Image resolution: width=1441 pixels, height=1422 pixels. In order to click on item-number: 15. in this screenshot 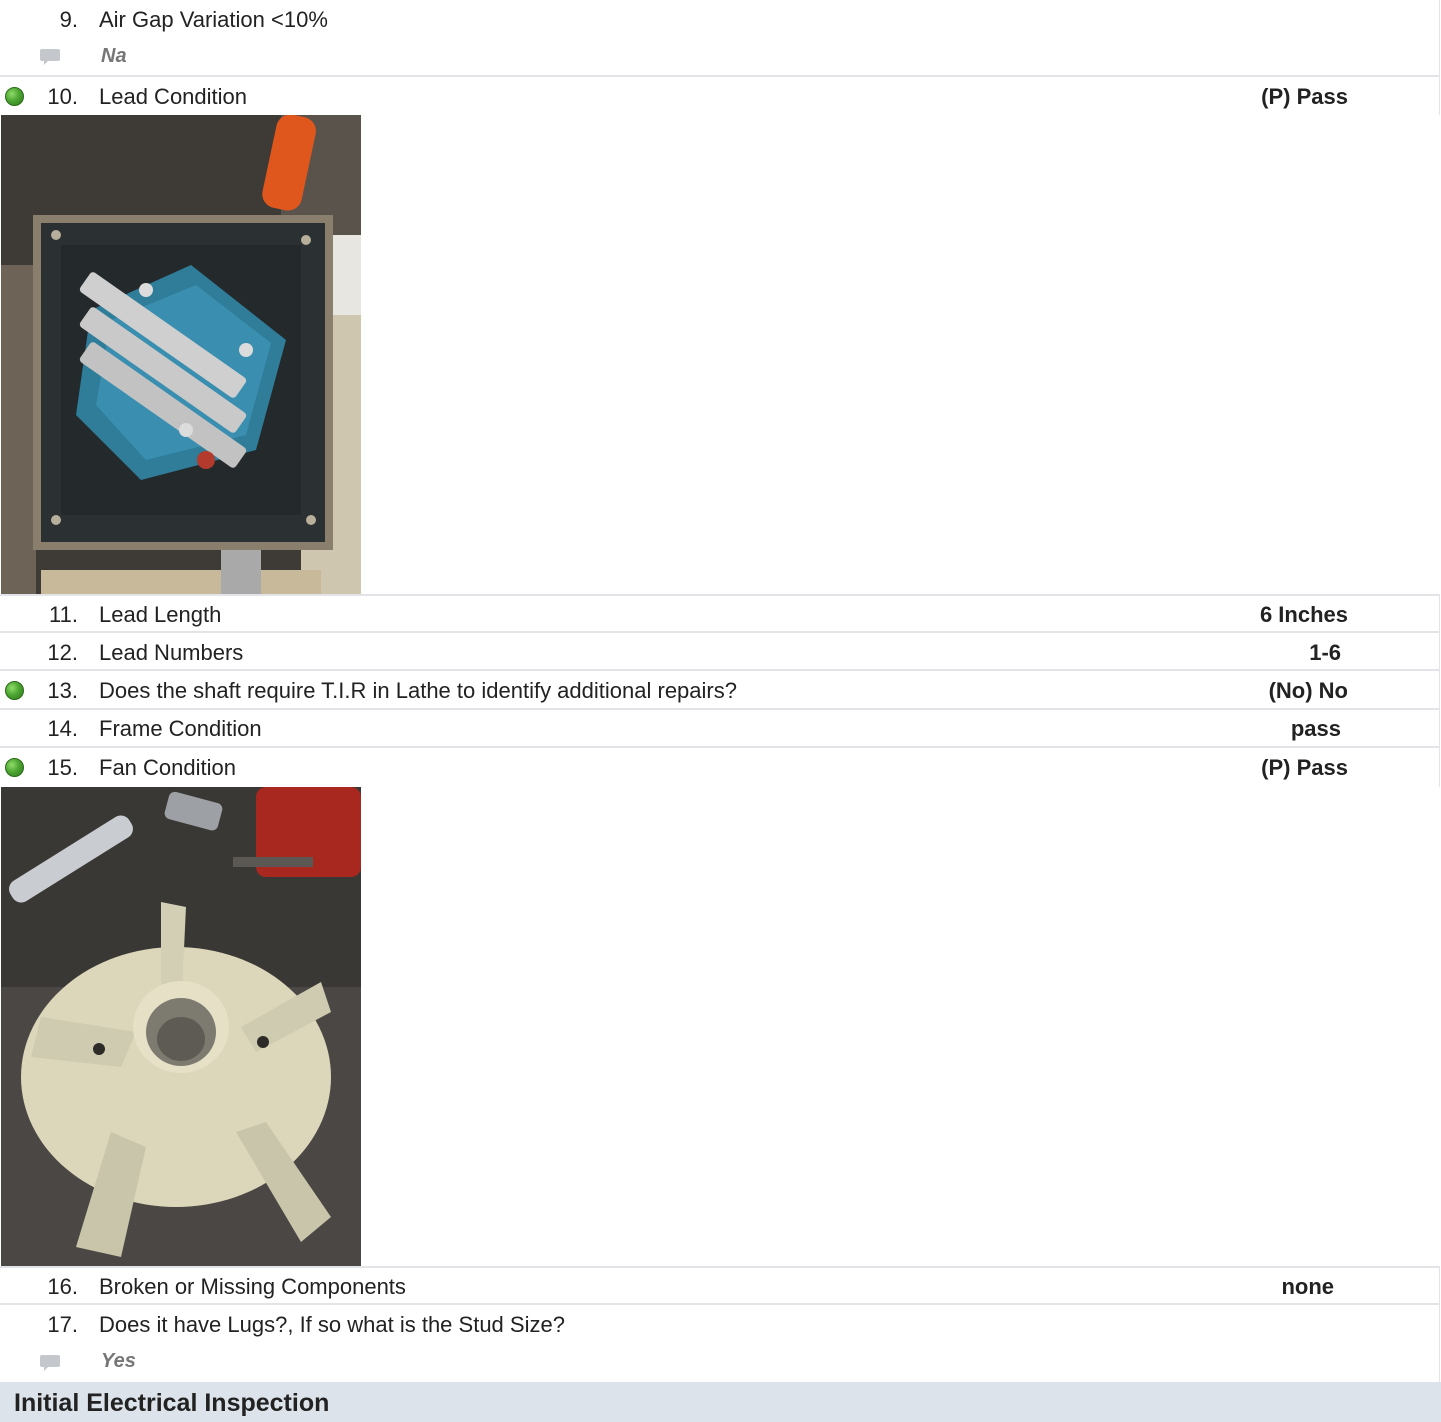, I will do `click(62, 767)`.